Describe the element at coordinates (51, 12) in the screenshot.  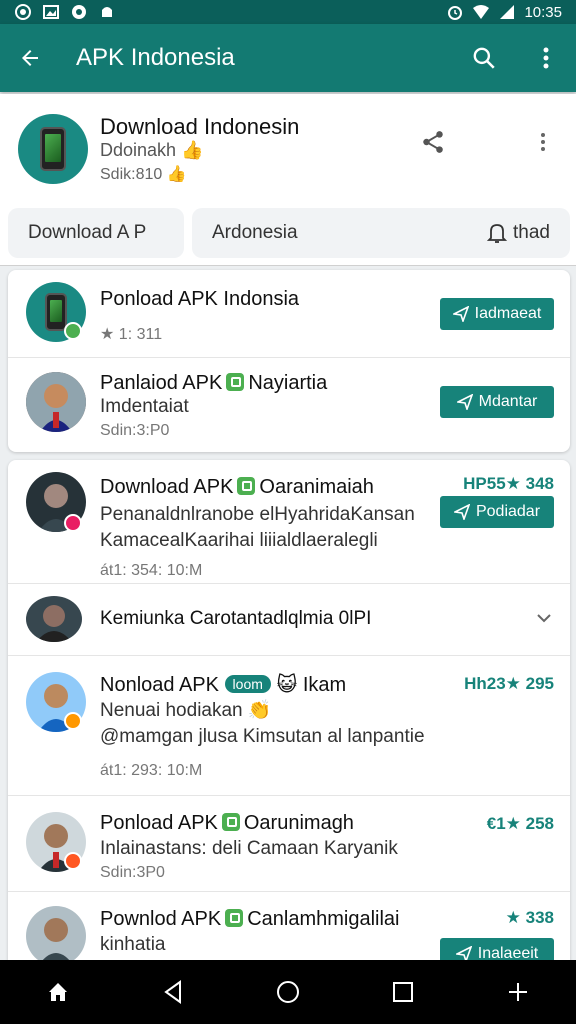
I see `image-icon` at that location.